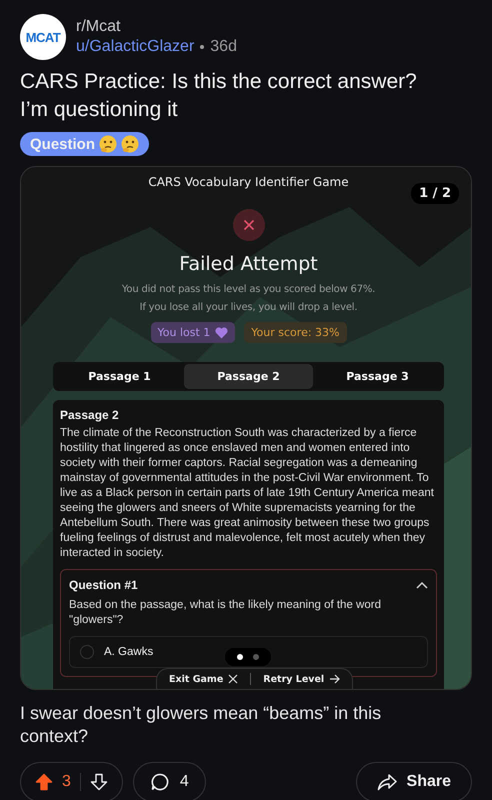  I want to click on vote-count: 3, so click(66, 782).